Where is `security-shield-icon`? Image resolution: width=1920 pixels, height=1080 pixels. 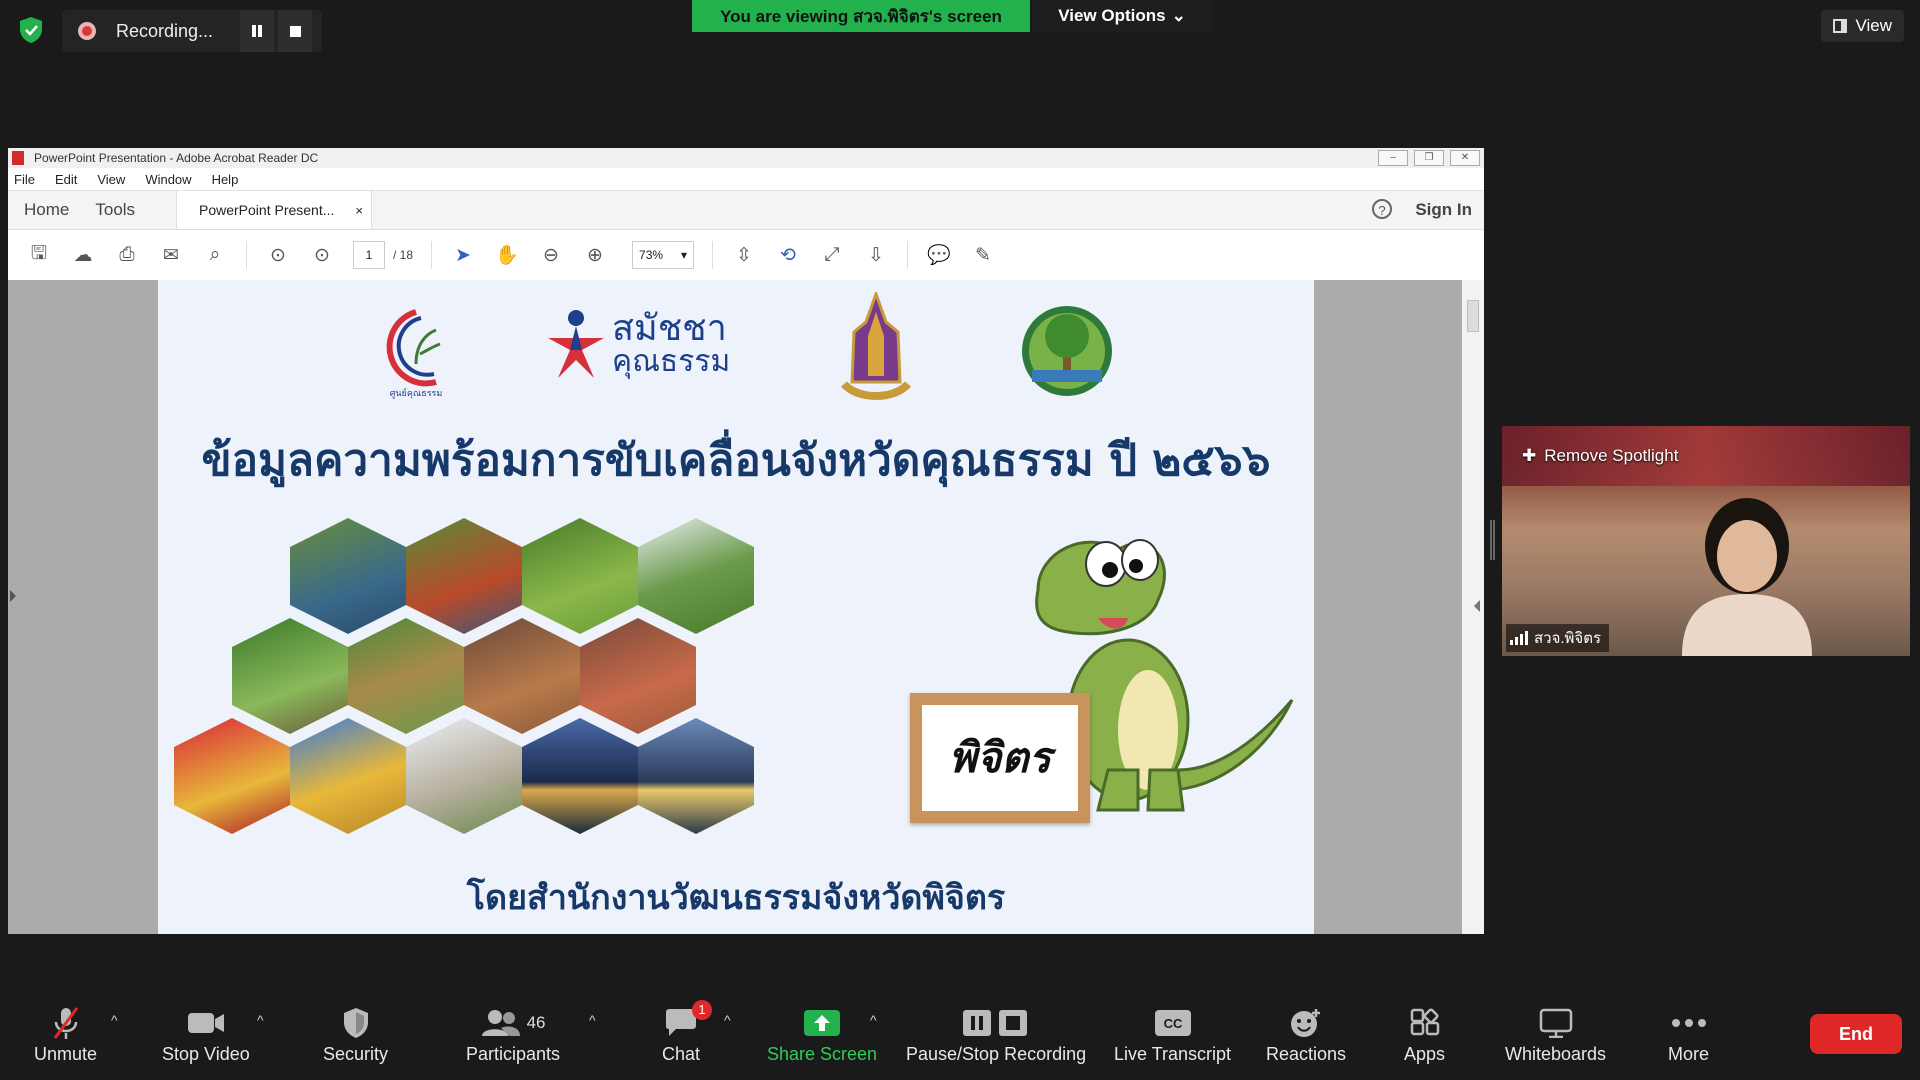 security-shield-icon is located at coordinates (356, 1023).